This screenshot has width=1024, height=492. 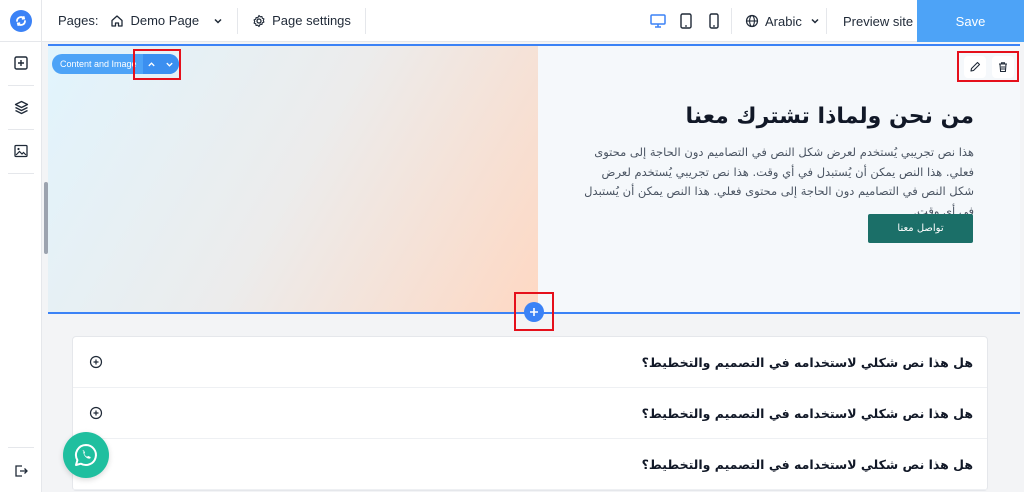 I want to click on preview-site-button: Preview site, so click(x=878, y=21).